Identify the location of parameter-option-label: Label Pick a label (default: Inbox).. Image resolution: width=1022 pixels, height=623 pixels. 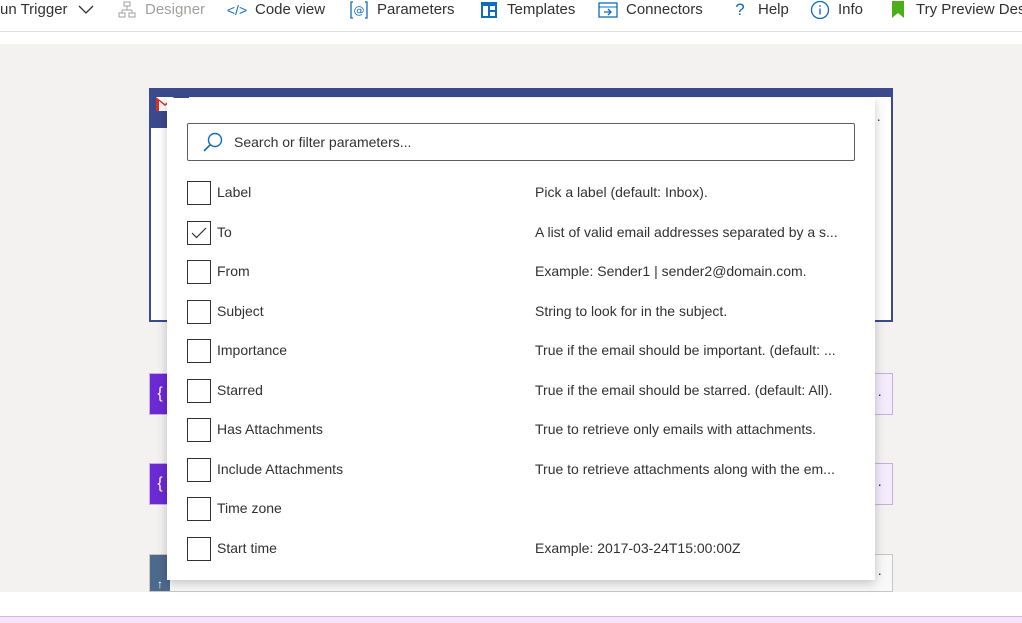
(521, 199).